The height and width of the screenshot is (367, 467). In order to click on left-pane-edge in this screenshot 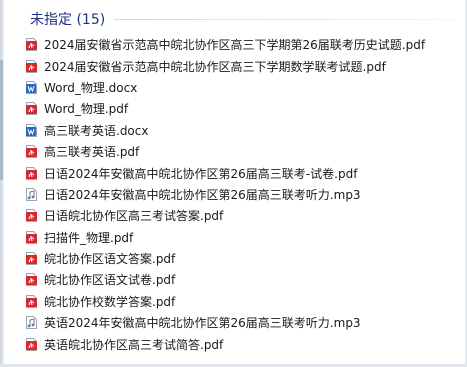, I will do `click(2, 183)`.